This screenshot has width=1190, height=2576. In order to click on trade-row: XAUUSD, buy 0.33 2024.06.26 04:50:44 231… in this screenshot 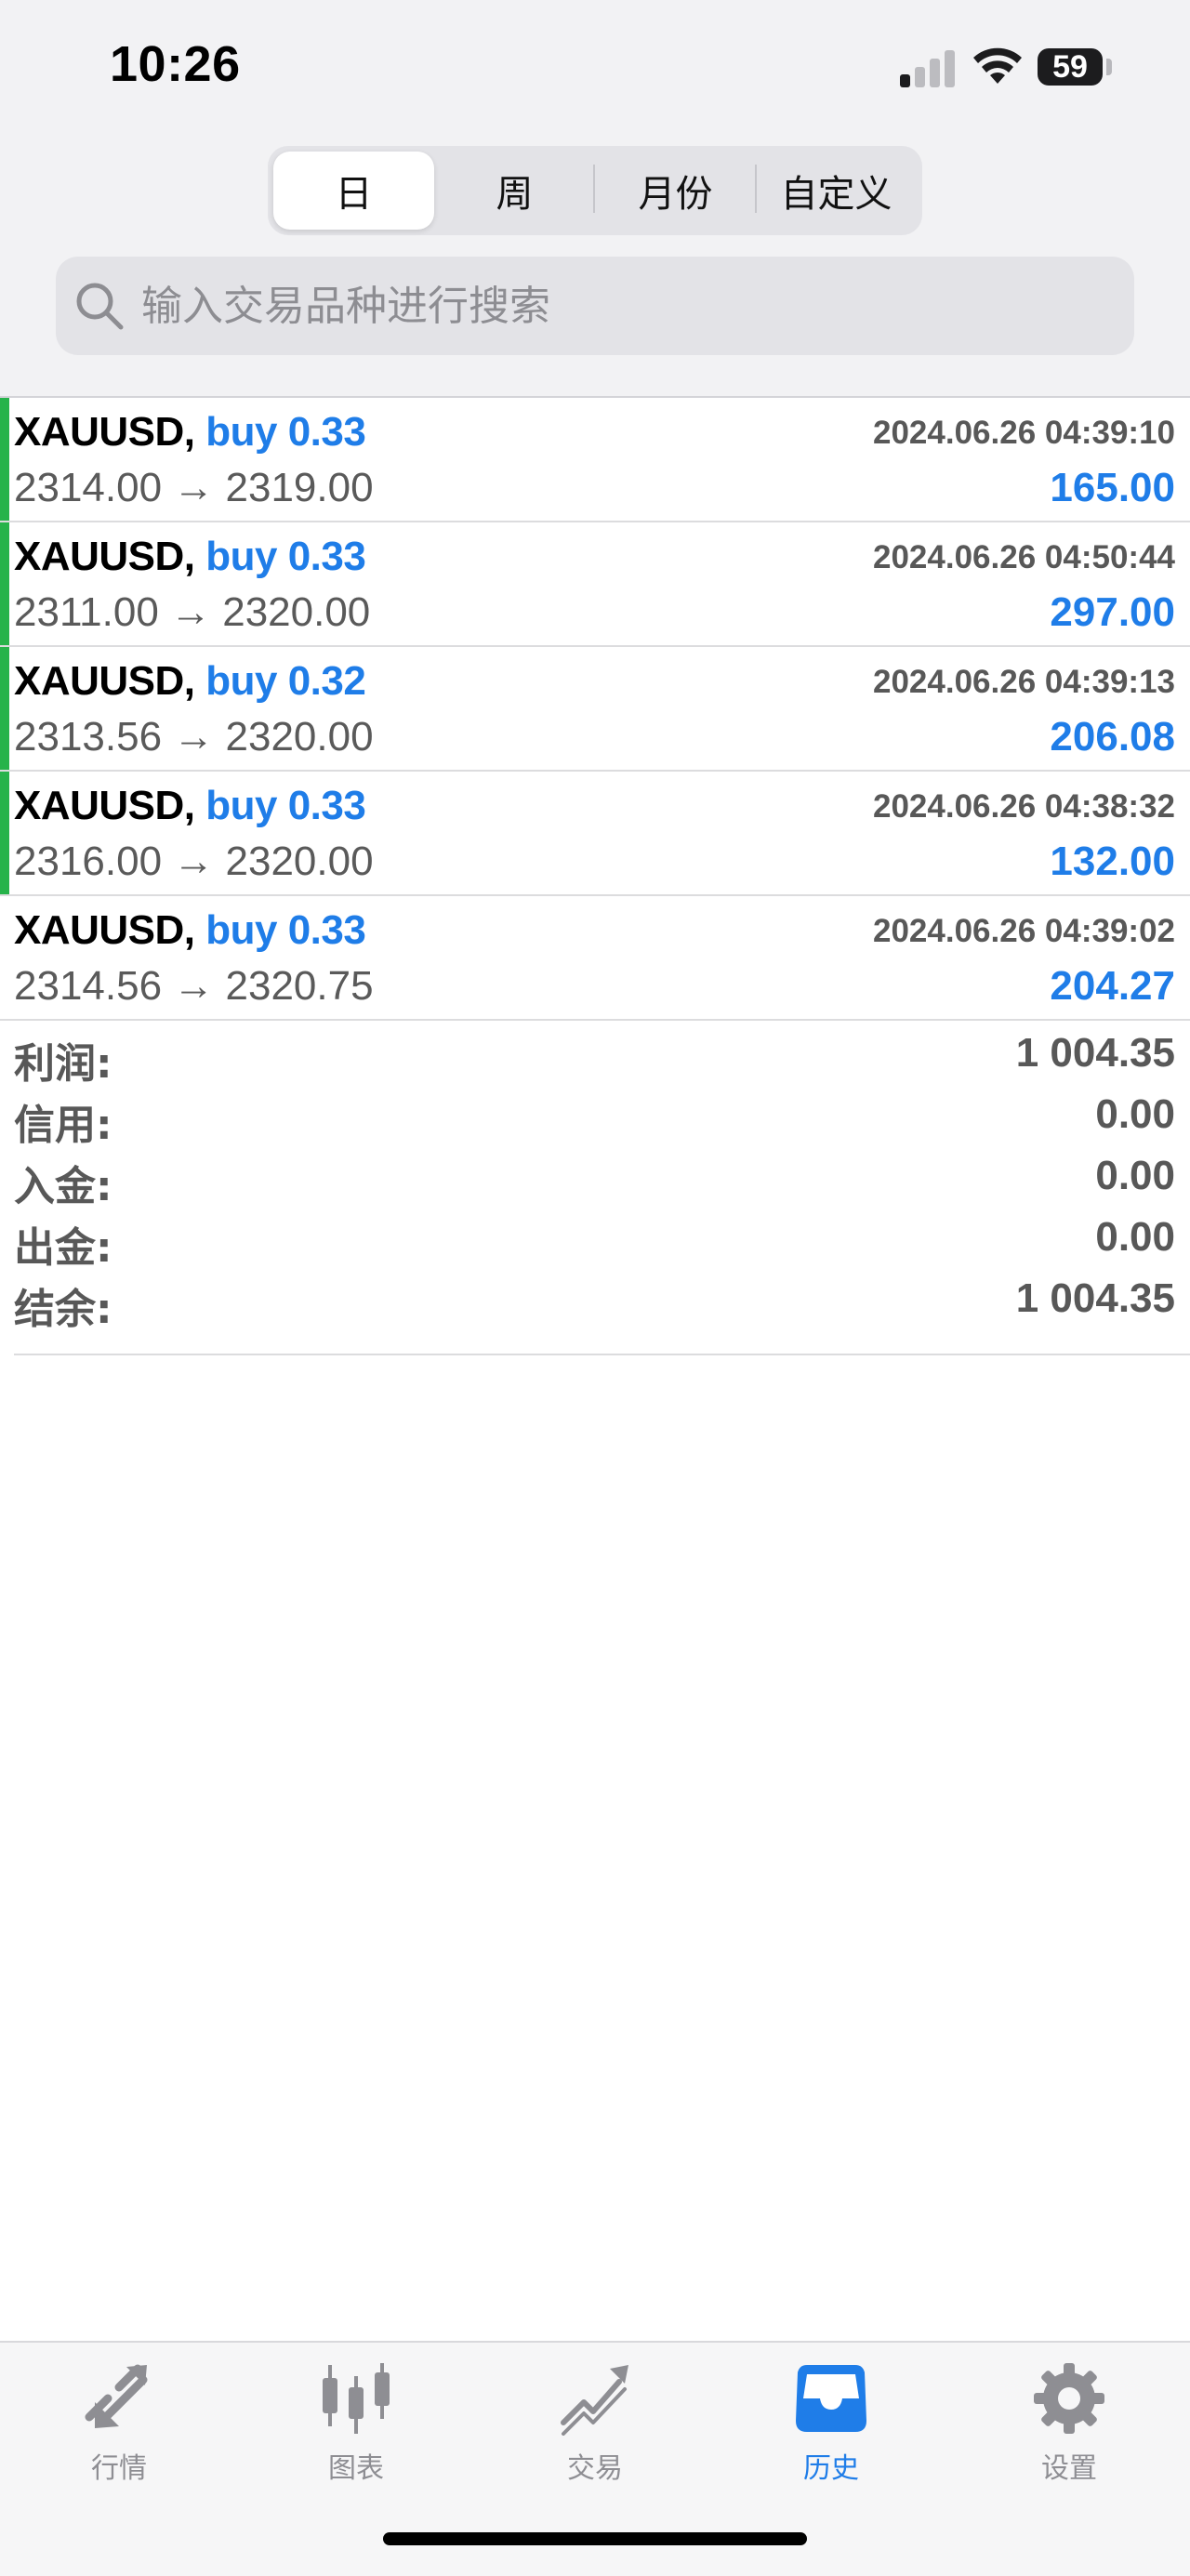, I will do `click(595, 584)`.